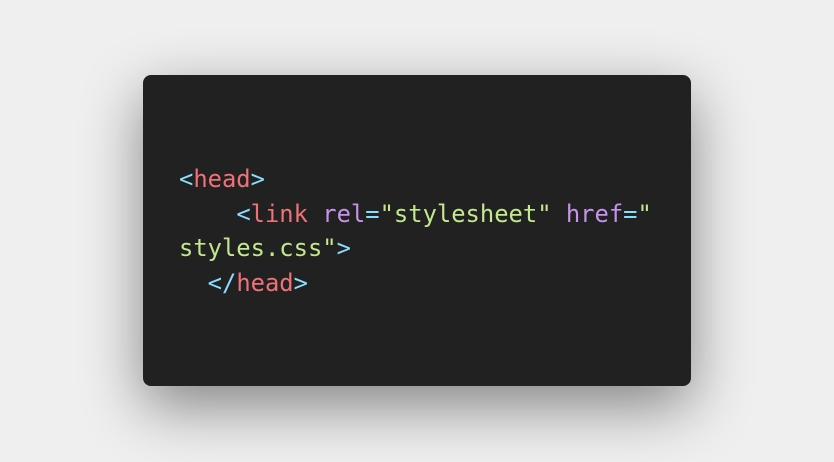 The image size is (834, 462). What do you see at coordinates (415, 179) in the screenshot?
I see `code-line: <head>` at bounding box center [415, 179].